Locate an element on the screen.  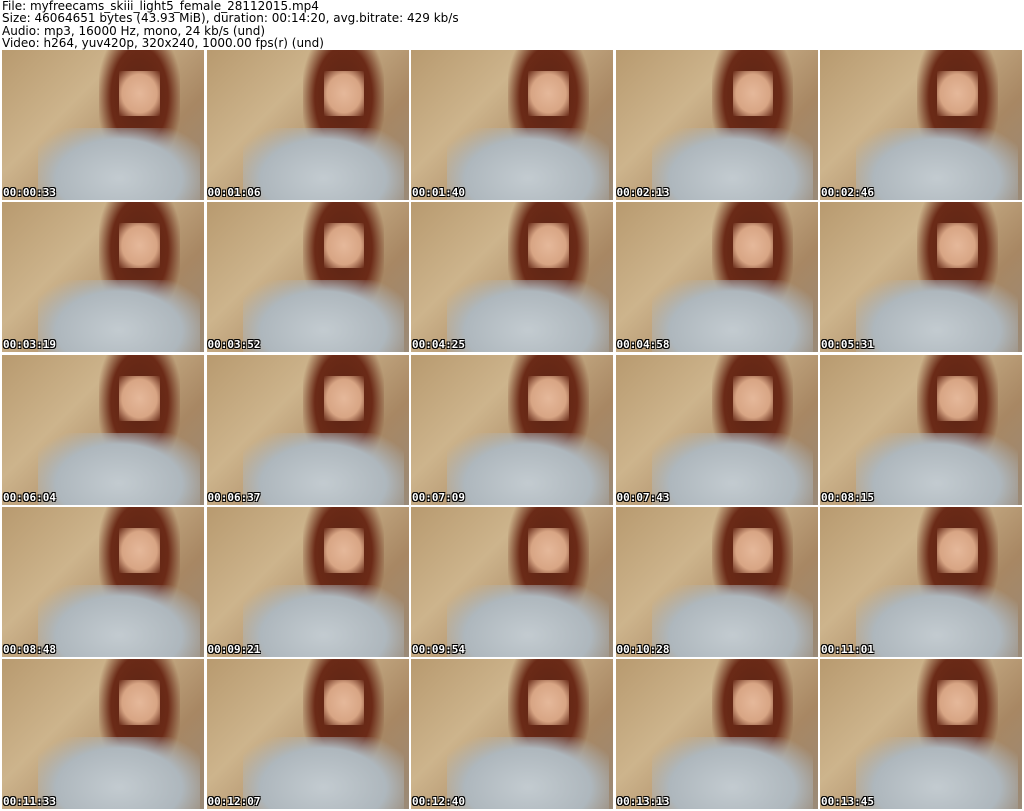
thumbnail-timestamp: 00:04:58 is located at coordinates (643, 345).